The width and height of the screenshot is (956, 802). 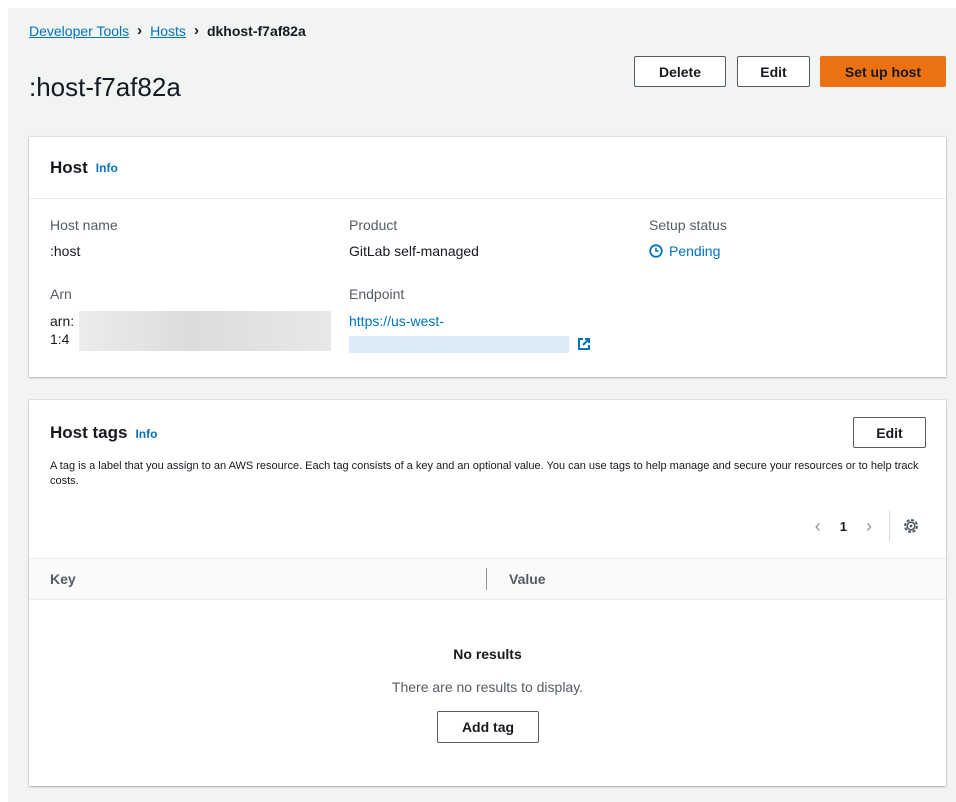 I want to click on breadcrumb-current: dkhost-f7af82a, so click(x=256, y=30).